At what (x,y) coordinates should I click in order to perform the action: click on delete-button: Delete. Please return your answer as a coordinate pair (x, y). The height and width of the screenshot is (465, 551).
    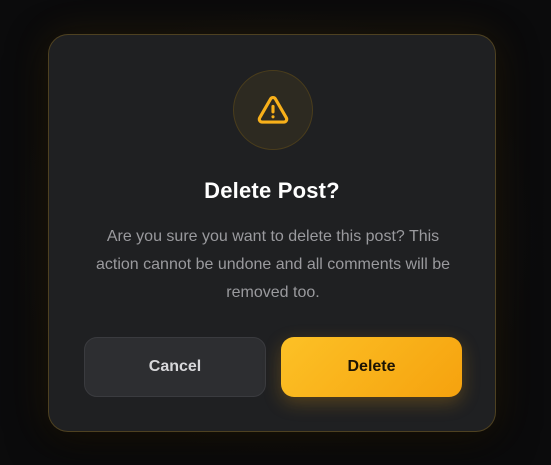
    Looking at the image, I should click on (371, 367).